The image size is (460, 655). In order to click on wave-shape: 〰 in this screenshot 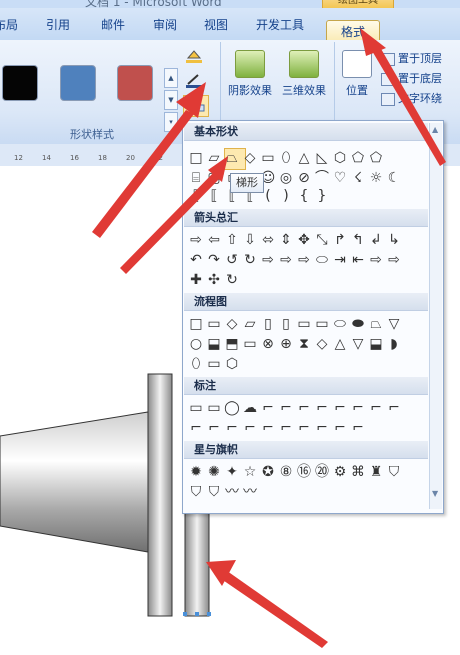, I will do `click(232, 492)`.